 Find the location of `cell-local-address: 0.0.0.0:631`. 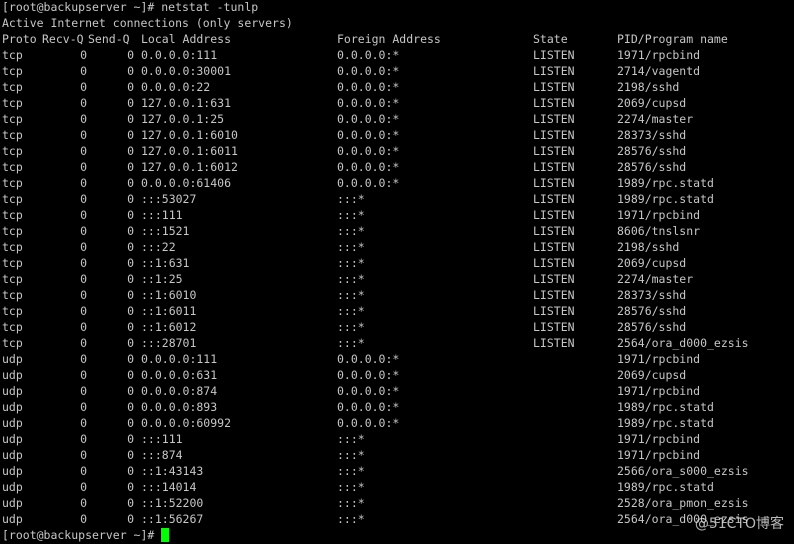

cell-local-address: 0.0.0.0:631 is located at coordinates (179, 375).